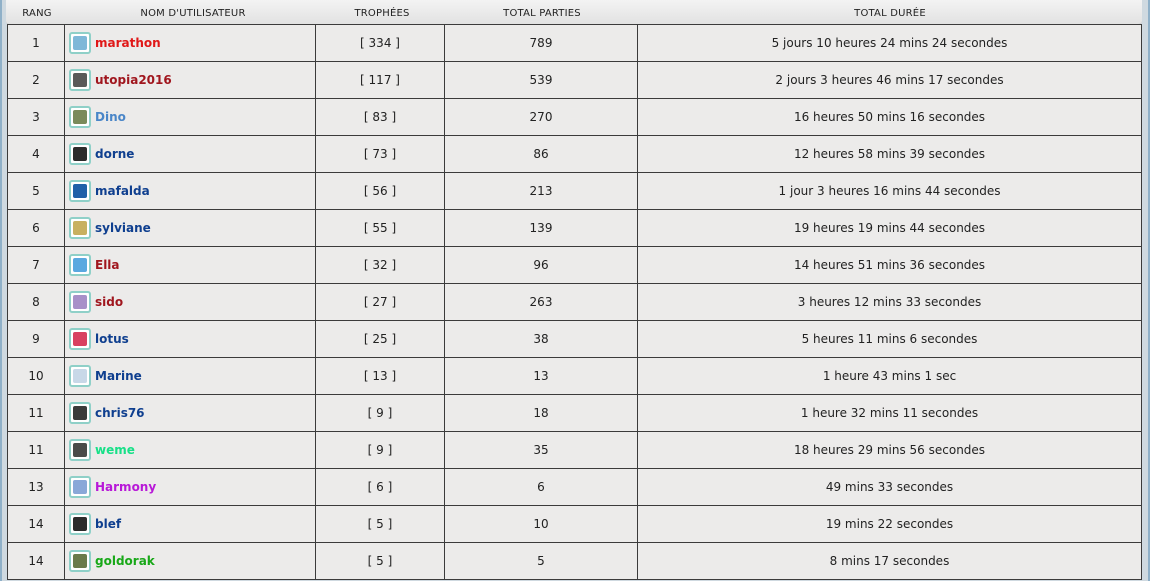  What do you see at coordinates (380, 154) in the screenshot?
I see `trophies-cell: [ 73 ]` at bounding box center [380, 154].